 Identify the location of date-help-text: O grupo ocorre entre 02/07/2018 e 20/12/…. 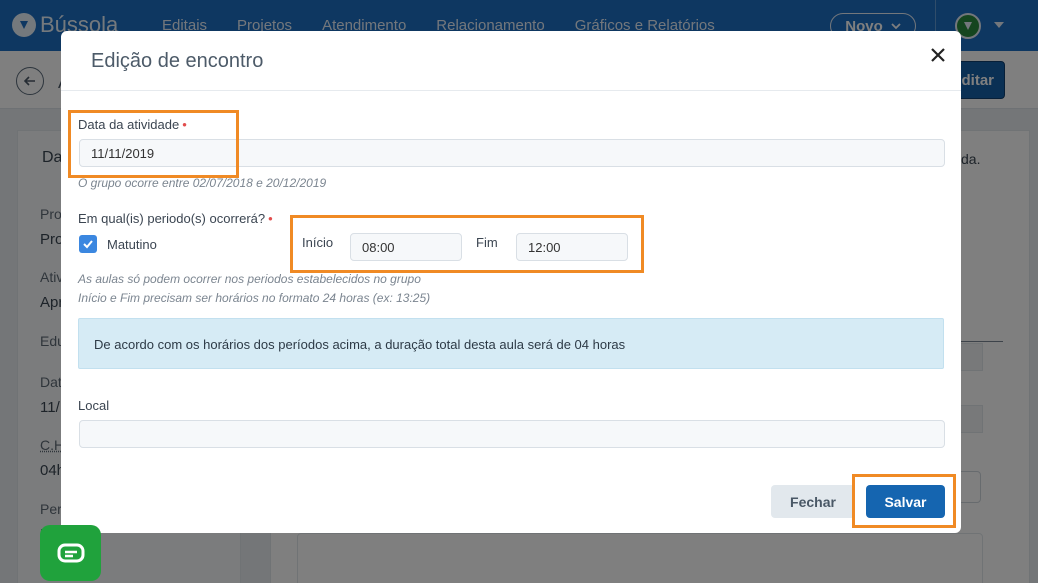
(202, 183).